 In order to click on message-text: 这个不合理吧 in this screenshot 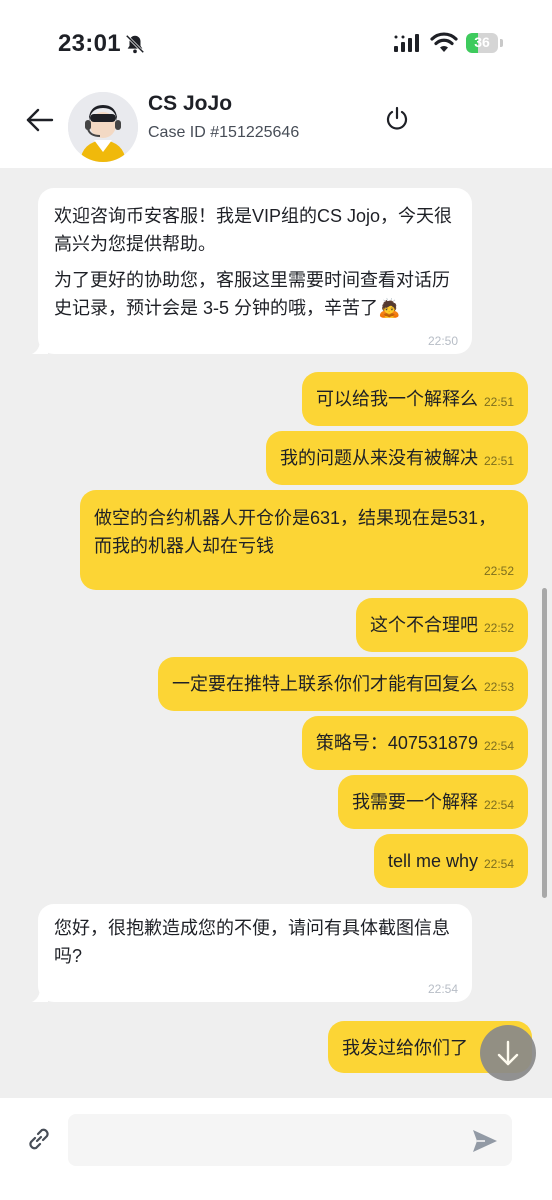, I will do `click(423, 625)`.